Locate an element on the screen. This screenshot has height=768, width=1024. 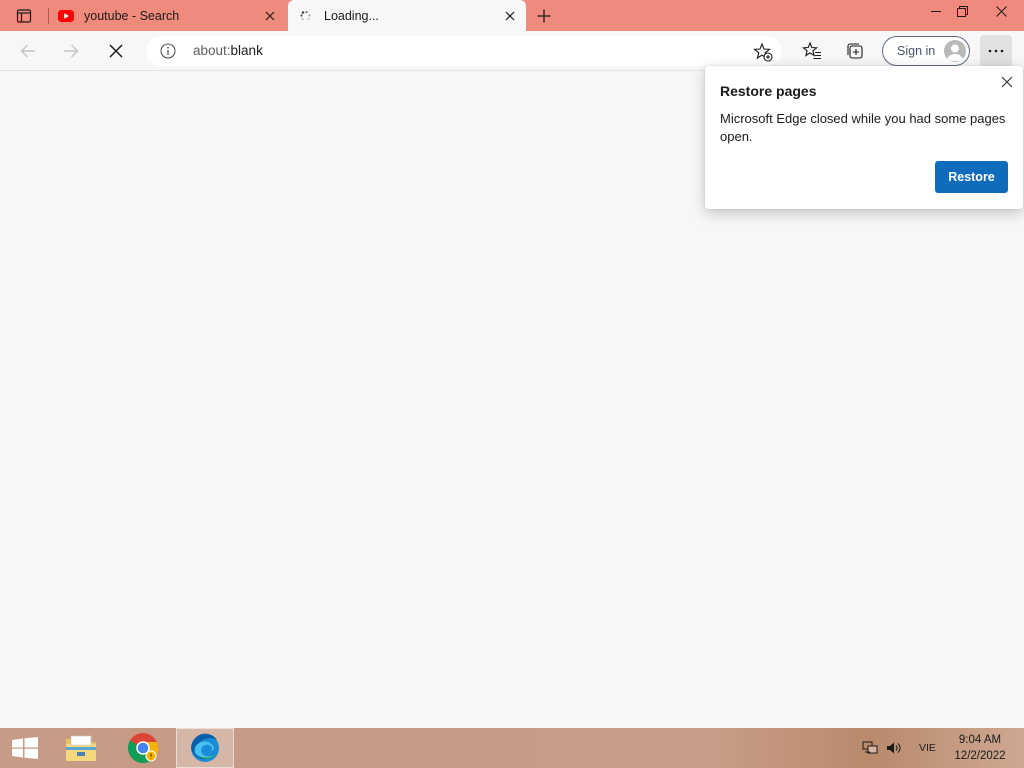
restore-window-icon is located at coordinates (962, 11).